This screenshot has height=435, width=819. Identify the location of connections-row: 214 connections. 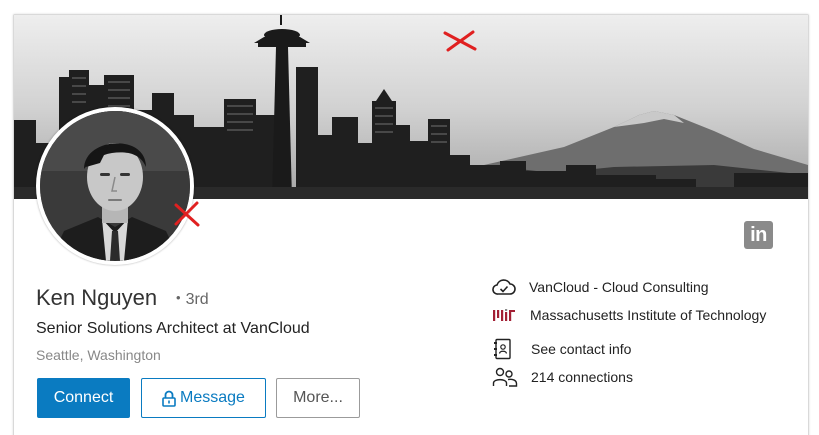
(562, 377).